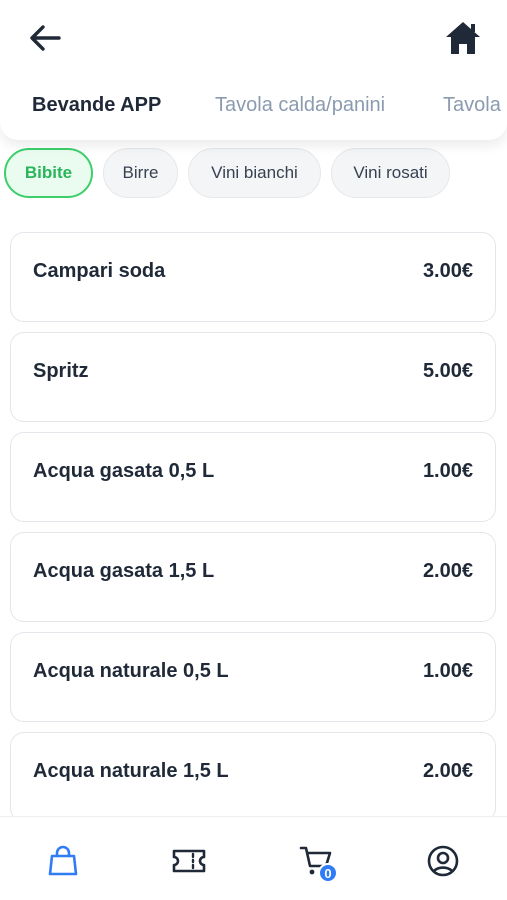 This screenshot has width=507, height=900. I want to click on list-item: Acqua gasata 1,5 L 2.00€, so click(253, 577).